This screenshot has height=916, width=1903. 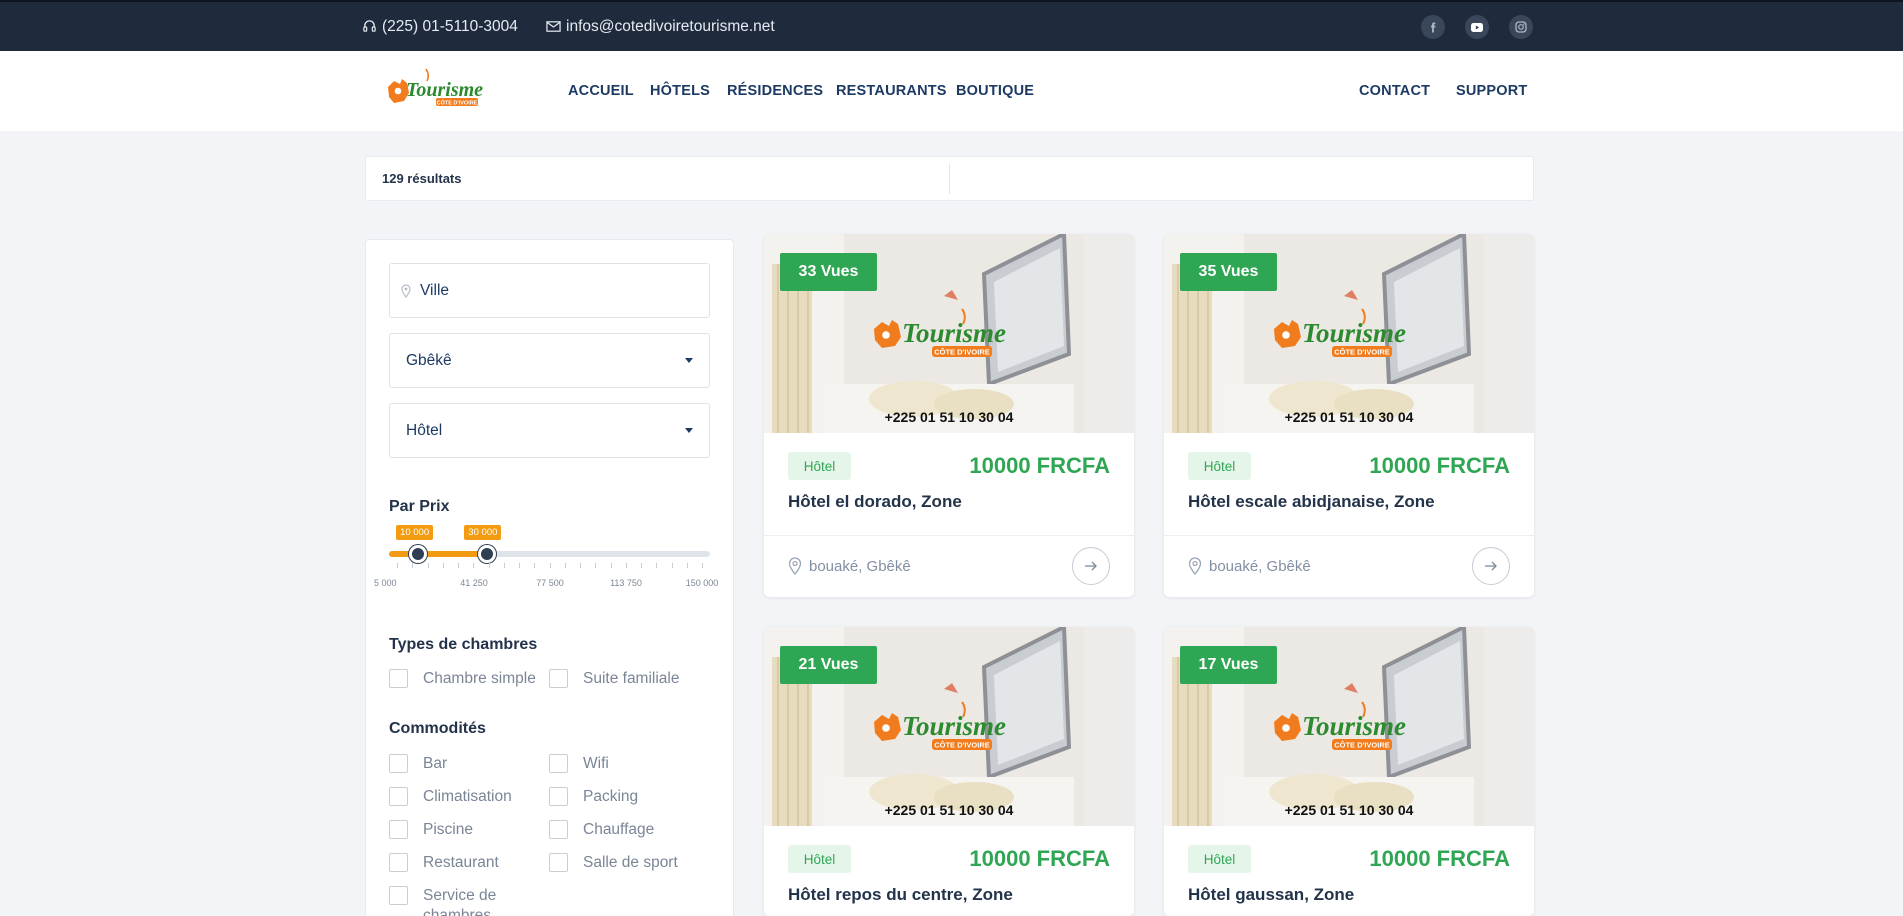 What do you see at coordinates (415, 532) in the screenshot?
I see `price-min-tooltip: 10 000` at bounding box center [415, 532].